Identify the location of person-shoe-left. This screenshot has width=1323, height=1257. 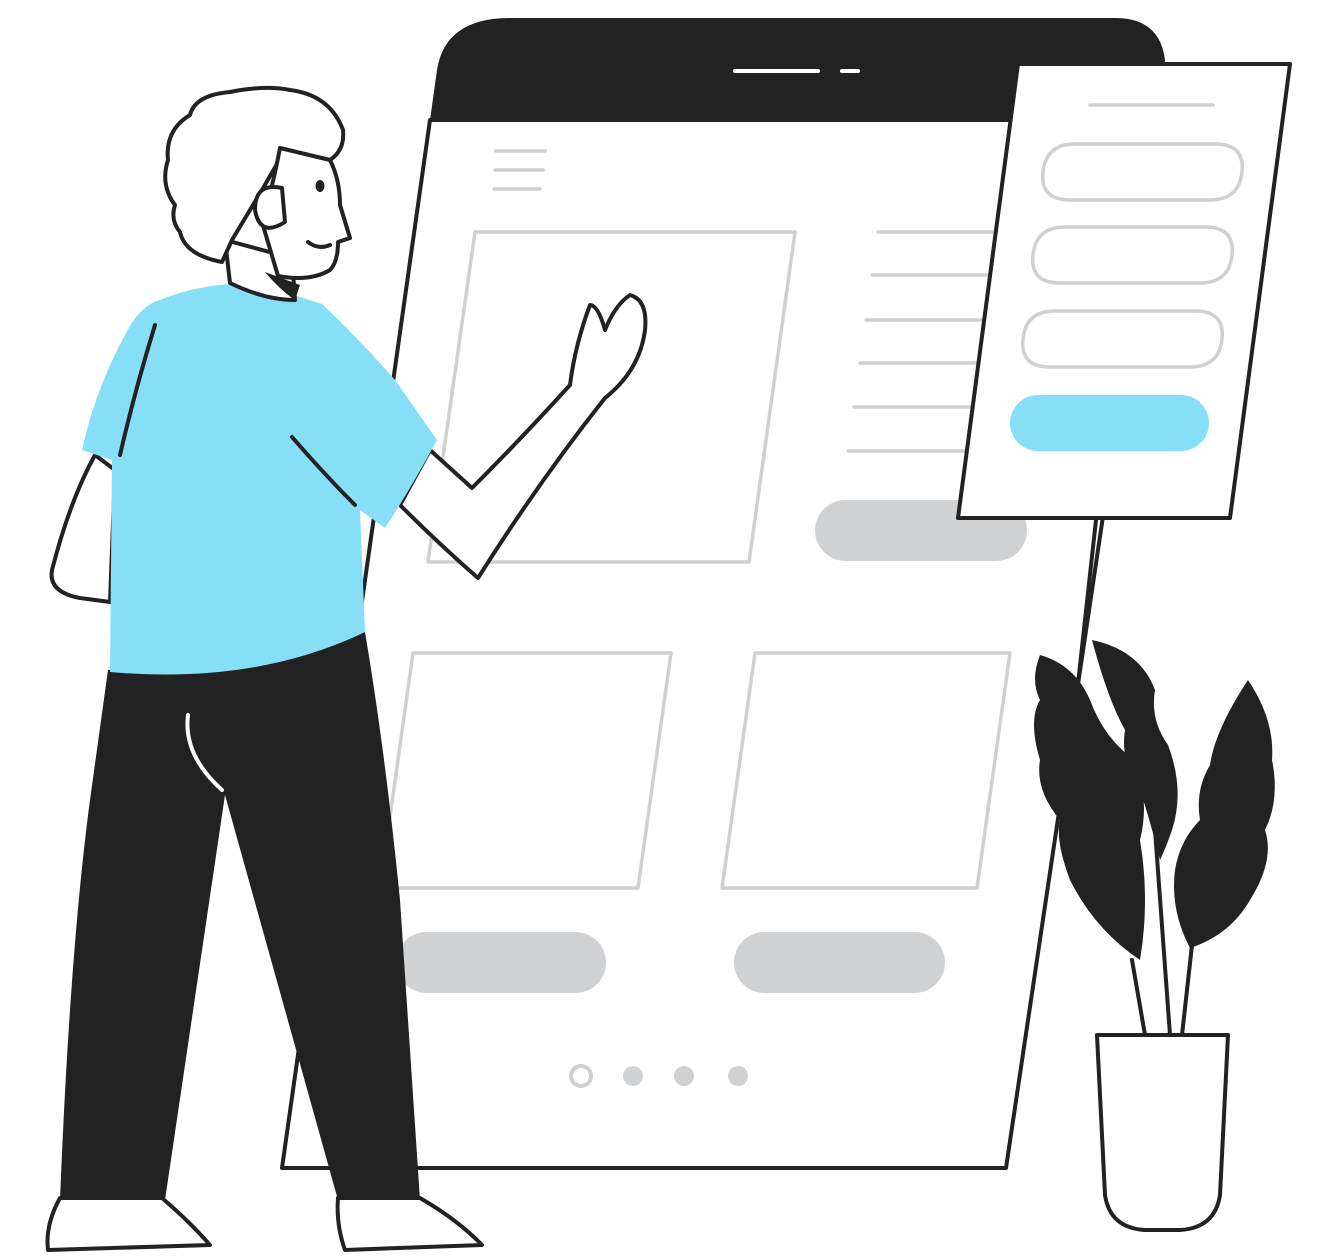
(128, 1224).